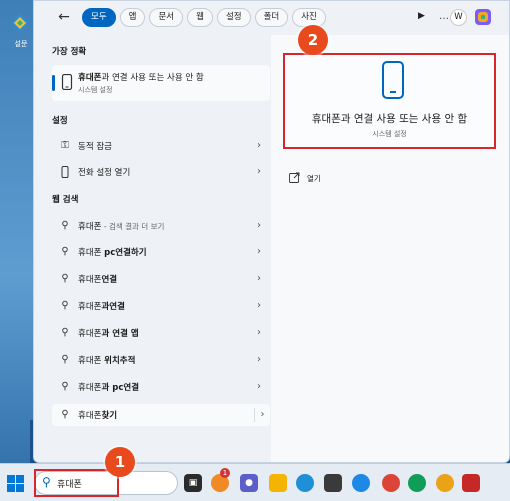 Image resolution: width=510 pixels, height=501 pixels. What do you see at coordinates (112, 253) in the screenshot?
I see `web-result-label: 휴대폰 pc연결하기` at bounding box center [112, 253].